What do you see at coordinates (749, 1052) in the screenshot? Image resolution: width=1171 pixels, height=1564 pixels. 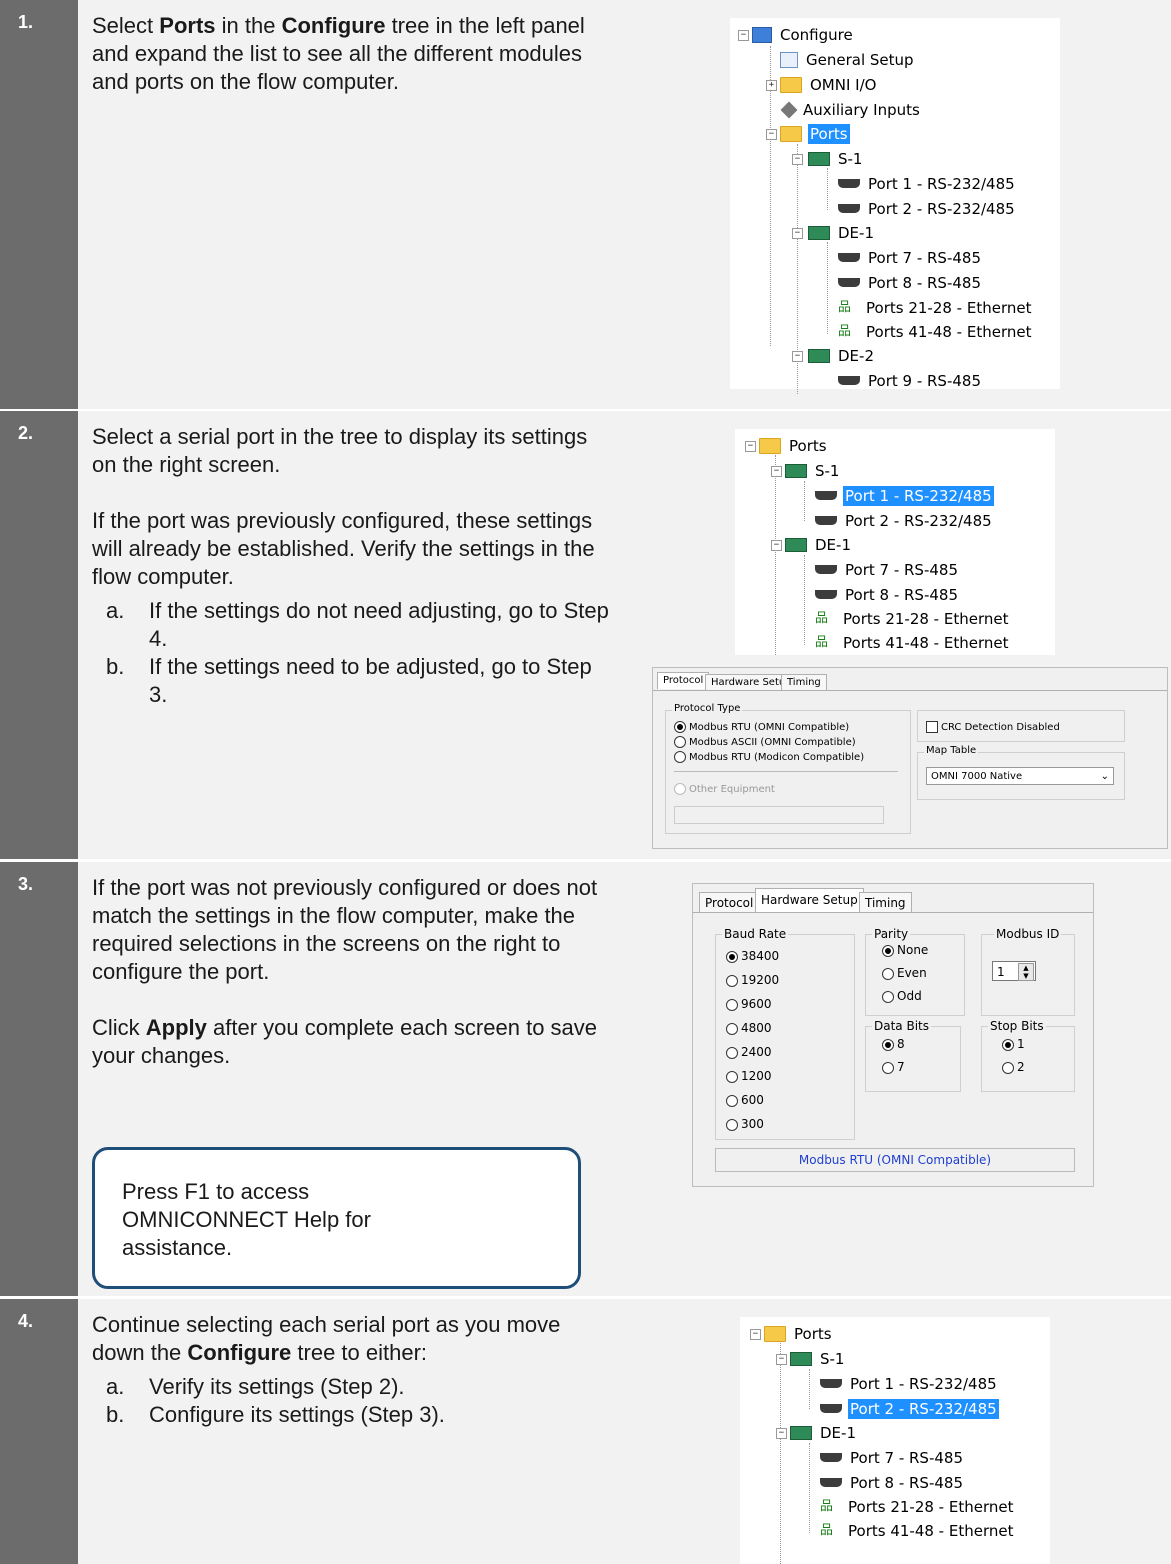 I see `baud-2400: 2400` at bounding box center [749, 1052].